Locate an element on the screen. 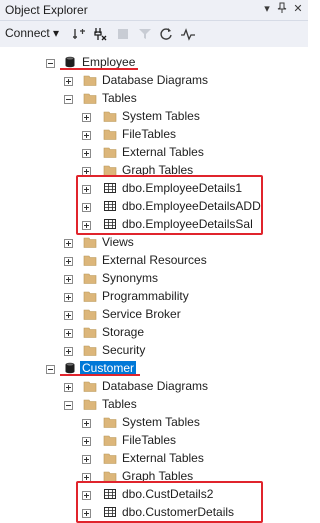 This screenshot has height=523, width=320. tree-node-label: Employee is located at coordinates (109, 62).